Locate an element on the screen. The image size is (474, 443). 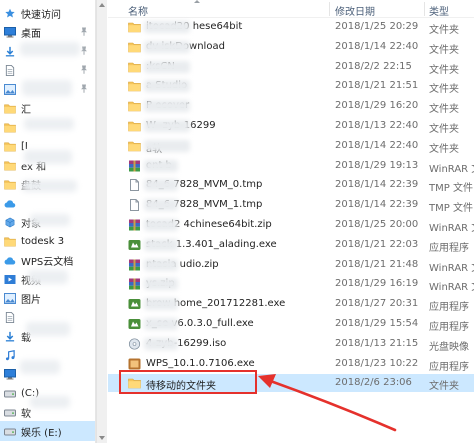
nav-item: todesk 3 is located at coordinates (47, 241).